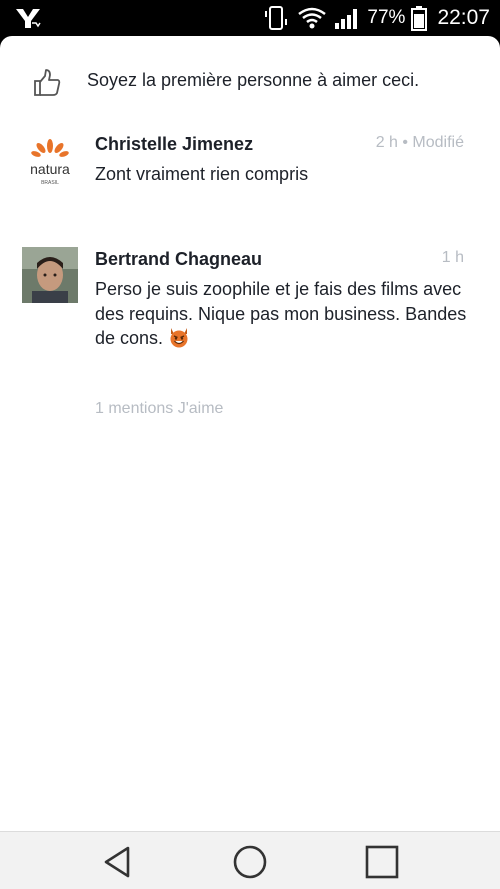 Image resolution: width=500 pixels, height=889 pixels. What do you see at coordinates (50, 169) in the screenshot?
I see `avatar-brand: natura` at bounding box center [50, 169].